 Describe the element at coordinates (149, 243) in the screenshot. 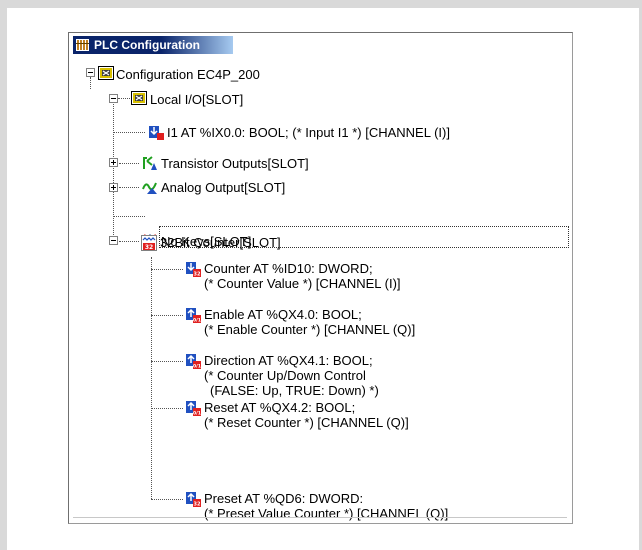

I see `counter-slot-icon: 32` at that location.